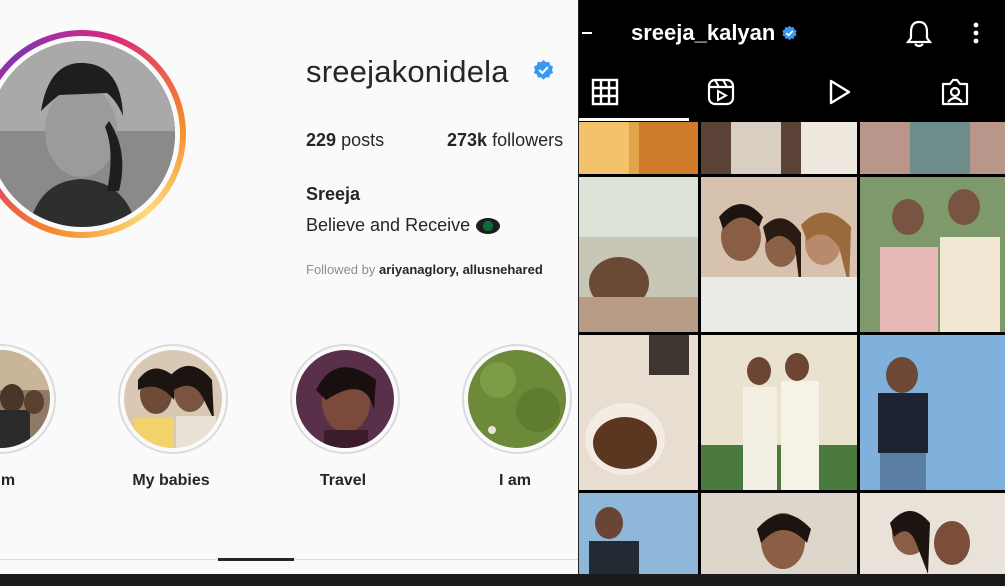  Describe the element at coordinates (514, 480) in the screenshot. I see `highlight-i-am-label: I am` at that location.